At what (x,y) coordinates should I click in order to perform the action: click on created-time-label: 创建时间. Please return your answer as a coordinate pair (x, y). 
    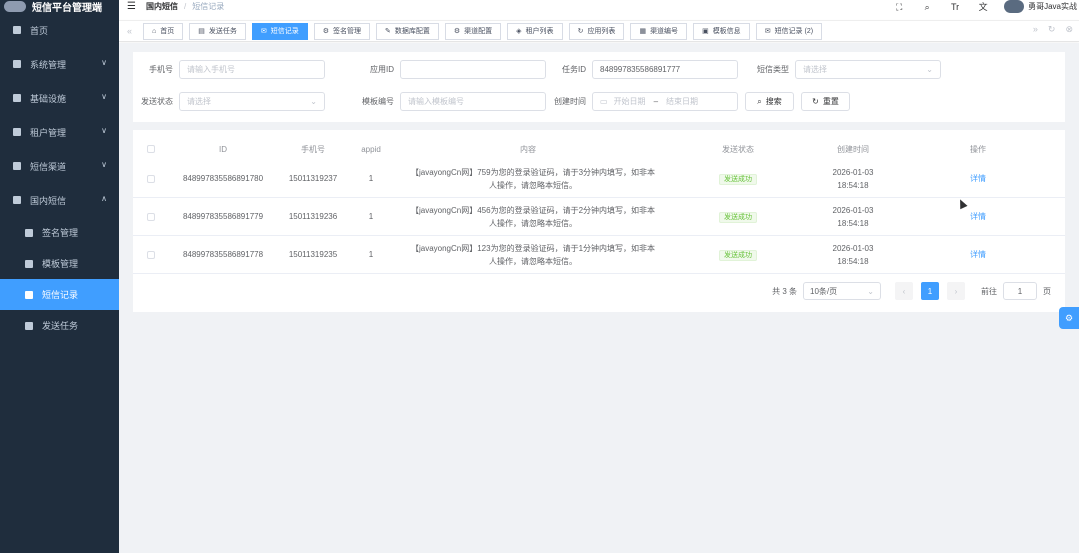
    Looking at the image, I should click on (570, 101).